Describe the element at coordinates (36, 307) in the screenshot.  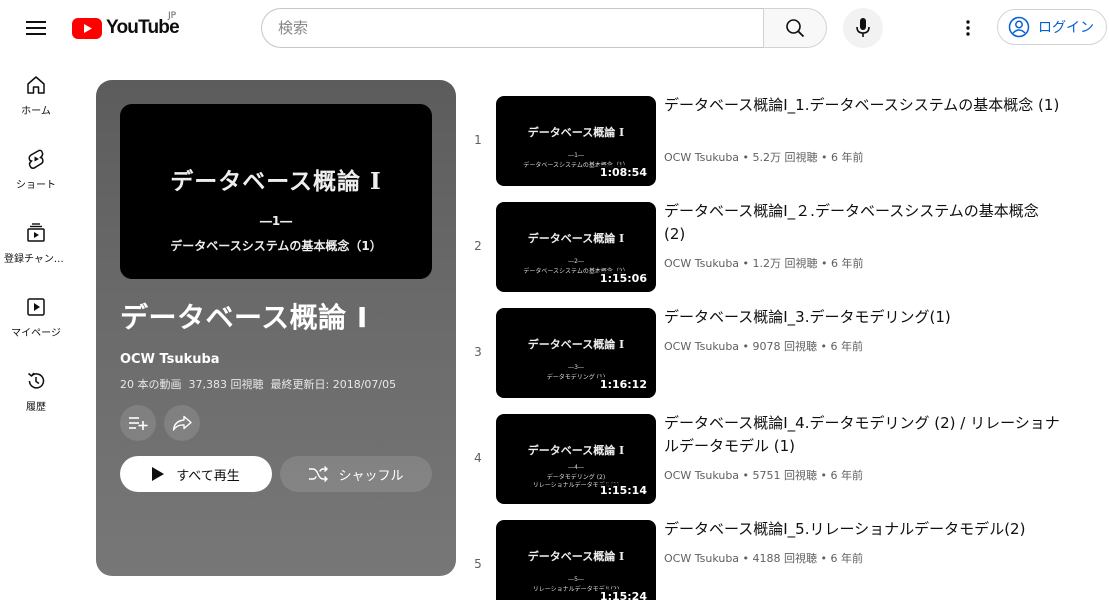
I see `library-icon` at that location.